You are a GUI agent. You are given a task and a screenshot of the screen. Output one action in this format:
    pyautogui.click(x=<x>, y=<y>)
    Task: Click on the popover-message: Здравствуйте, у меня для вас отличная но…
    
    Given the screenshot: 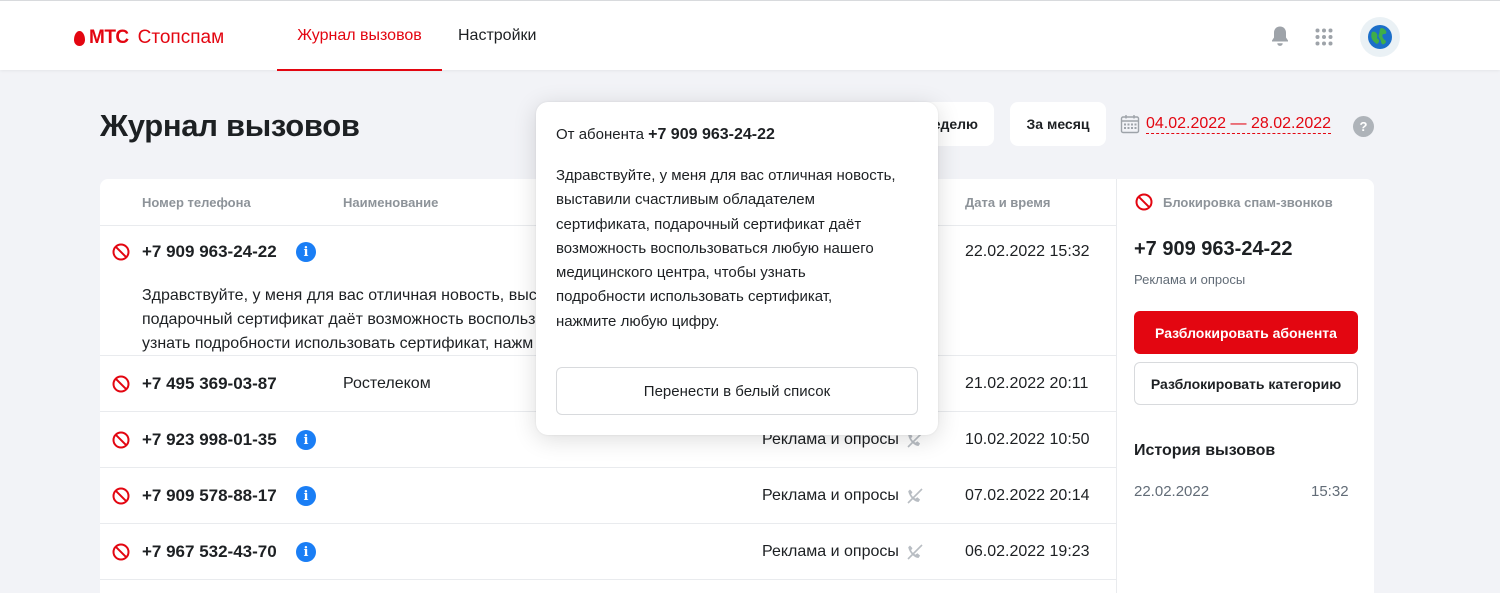 What is the action you would take?
    pyautogui.click(x=741, y=249)
    